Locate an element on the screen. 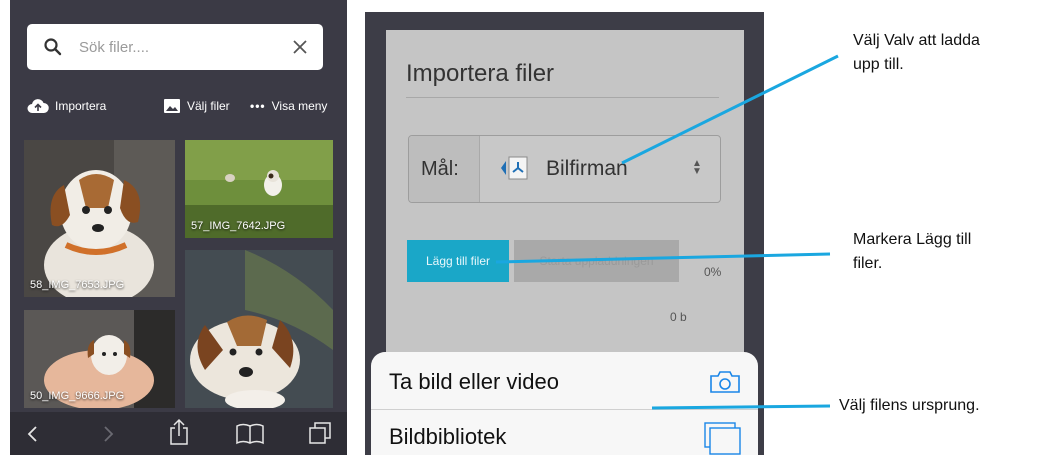 The image size is (1051, 455). search-box is located at coordinates (175, 47).